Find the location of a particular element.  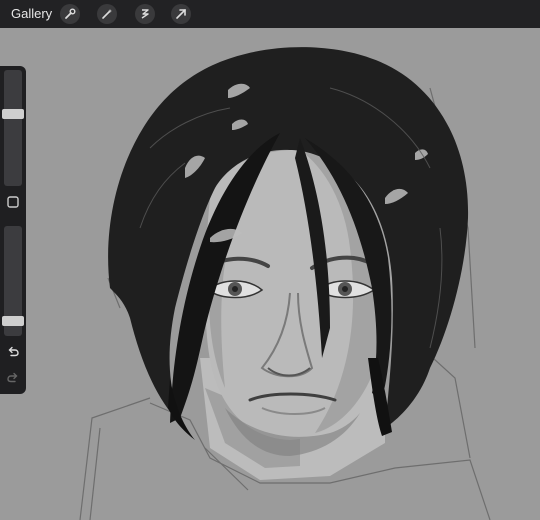

wrench-icon is located at coordinates (70, 13).